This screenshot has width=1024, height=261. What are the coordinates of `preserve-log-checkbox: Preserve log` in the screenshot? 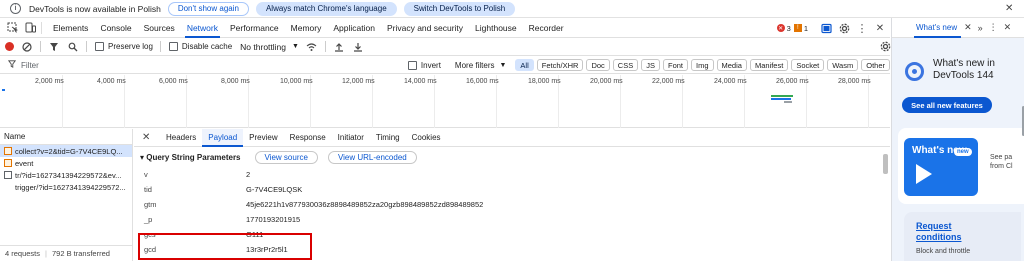 It's located at (124, 46).